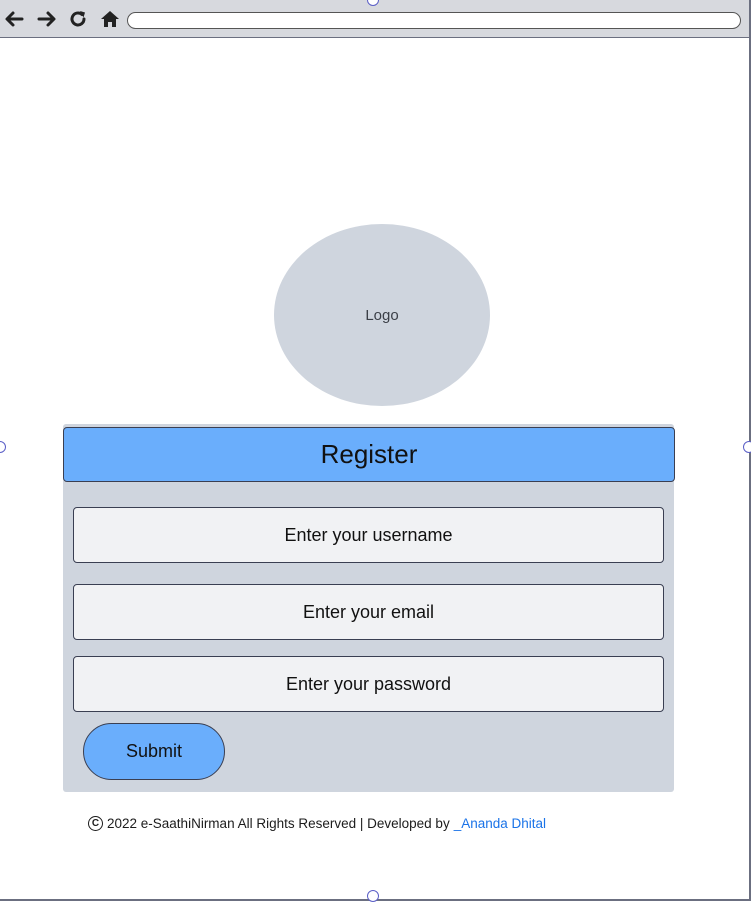  What do you see at coordinates (78, 19) in the screenshot?
I see `reload-icon` at bounding box center [78, 19].